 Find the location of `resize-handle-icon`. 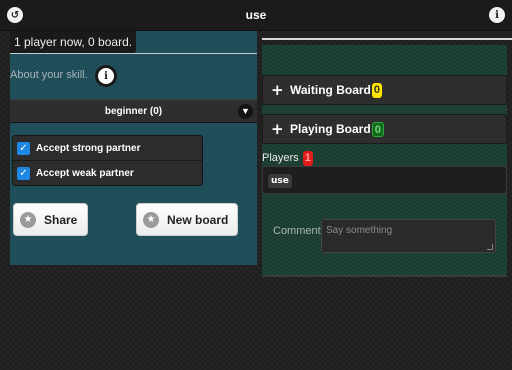

resize-handle-icon is located at coordinates (490, 247).